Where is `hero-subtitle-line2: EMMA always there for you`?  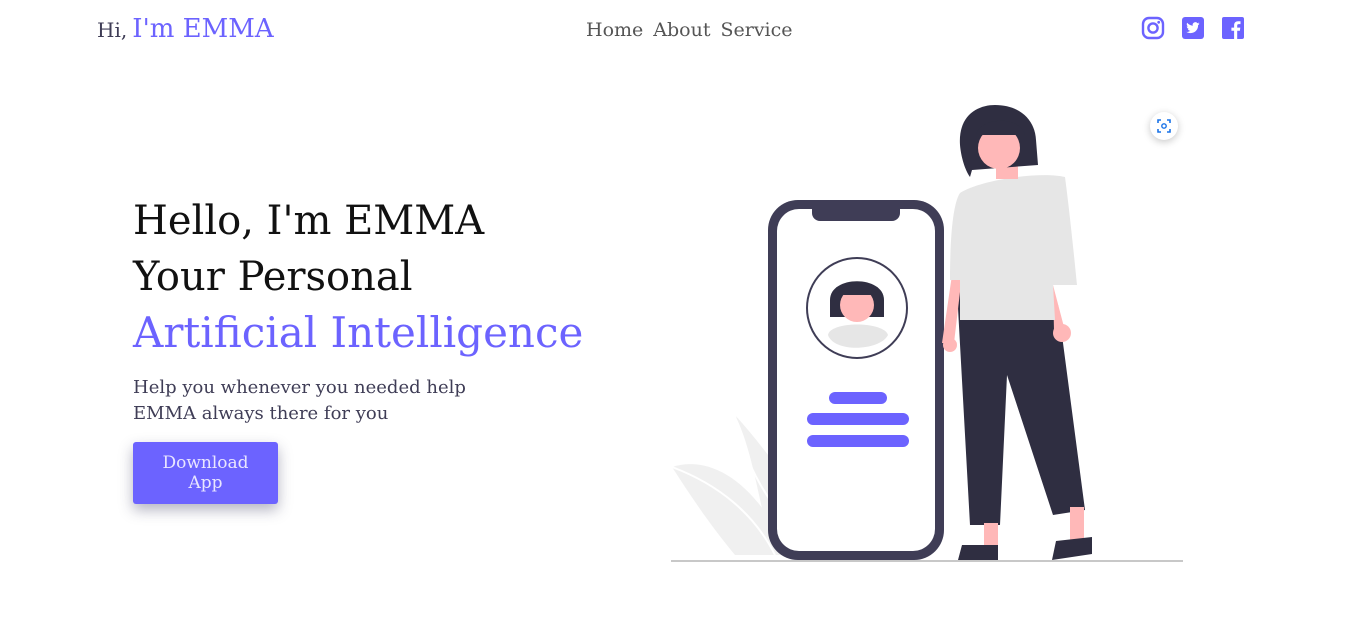 hero-subtitle-line2: EMMA always there for you is located at coordinates (261, 413).